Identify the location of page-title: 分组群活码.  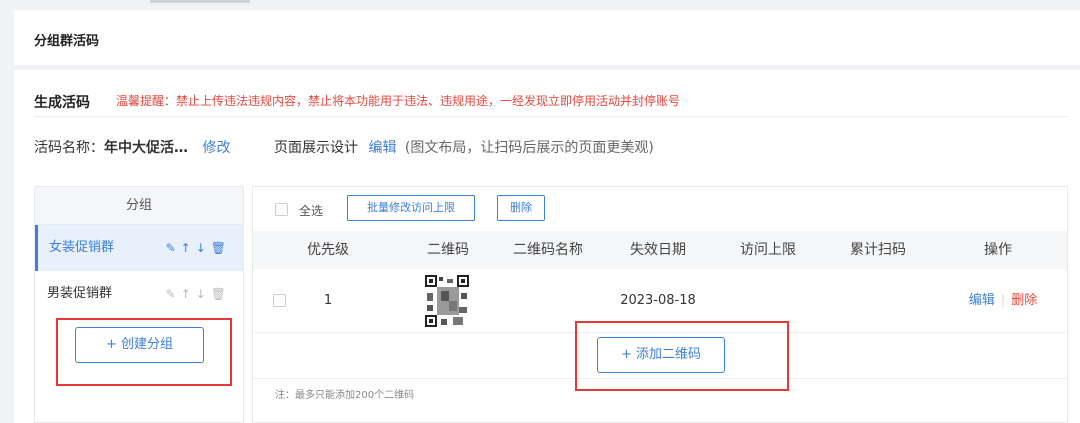
(67, 41).